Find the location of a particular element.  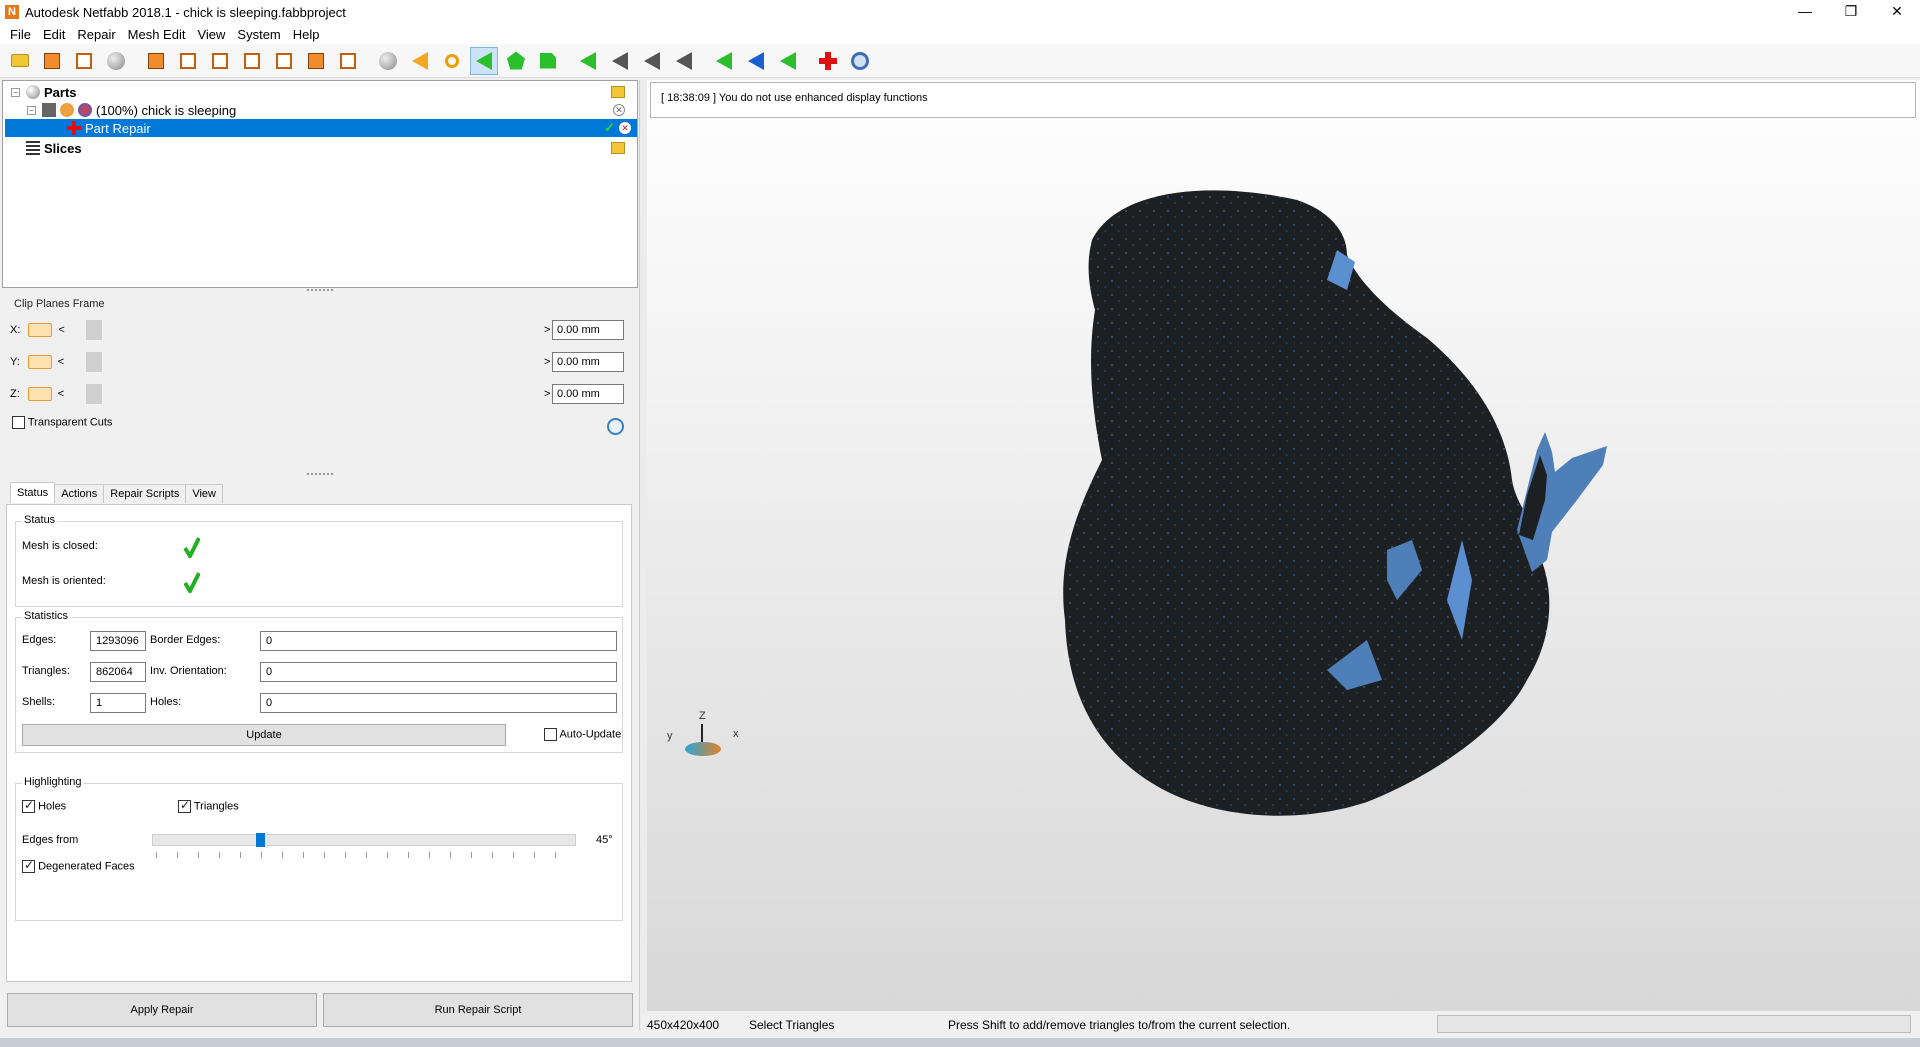

view-right-button is located at coordinates (252, 61).